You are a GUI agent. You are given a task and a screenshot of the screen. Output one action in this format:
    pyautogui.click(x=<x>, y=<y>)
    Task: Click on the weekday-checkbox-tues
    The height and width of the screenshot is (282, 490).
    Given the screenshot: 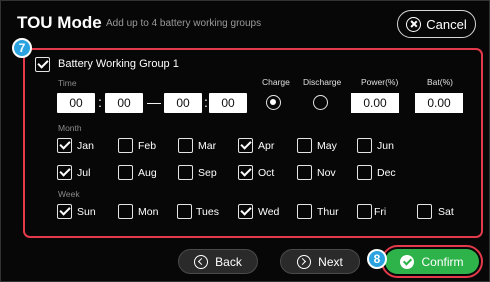 What is the action you would take?
    pyautogui.click(x=184, y=211)
    